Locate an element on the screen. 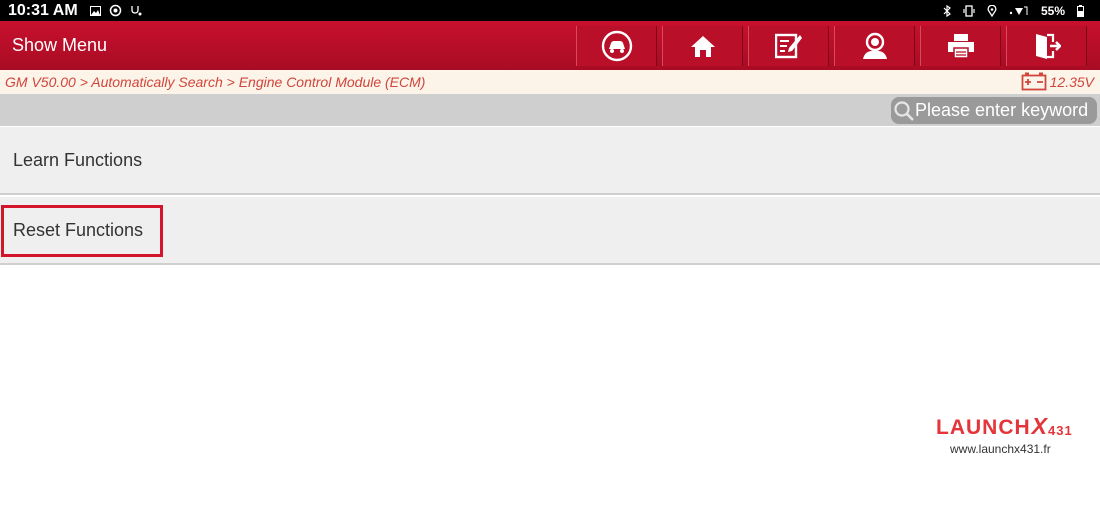 The width and height of the screenshot is (1100, 521). edit-icon is located at coordinates (788, 46).